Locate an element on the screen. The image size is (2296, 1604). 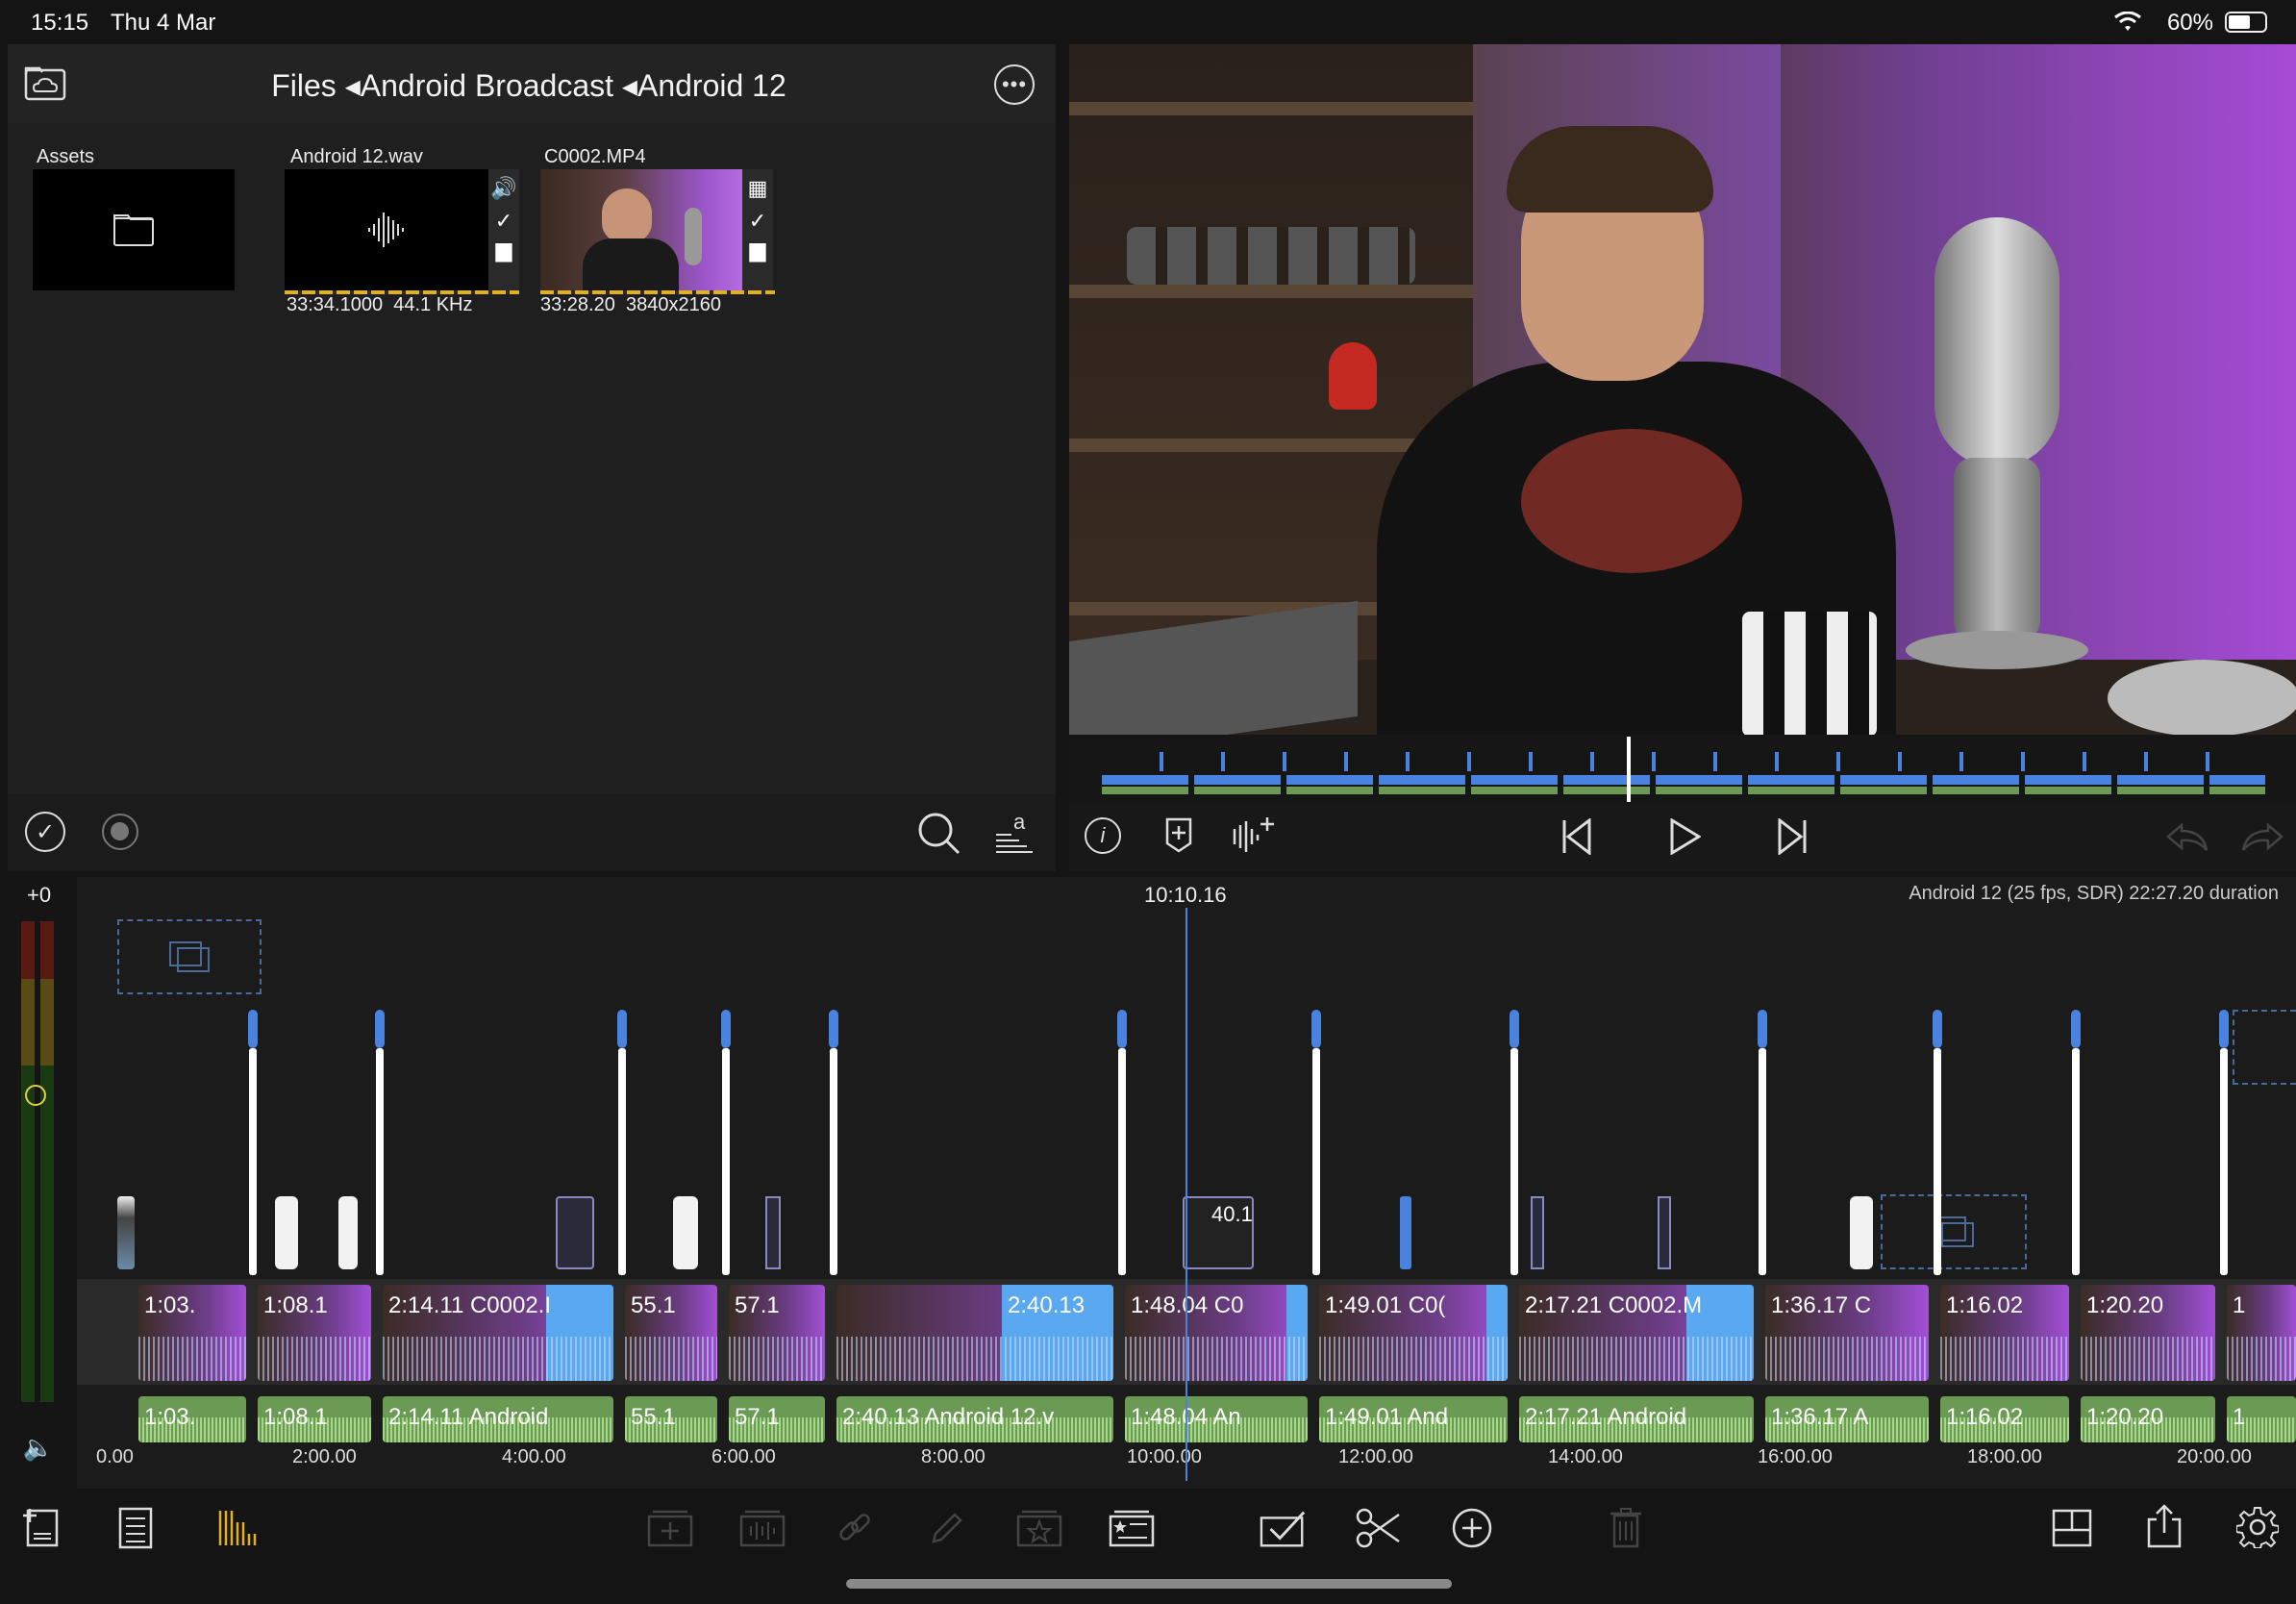
video-clip: 1:49.01 C0( is located at coordinates (1413, 1333).